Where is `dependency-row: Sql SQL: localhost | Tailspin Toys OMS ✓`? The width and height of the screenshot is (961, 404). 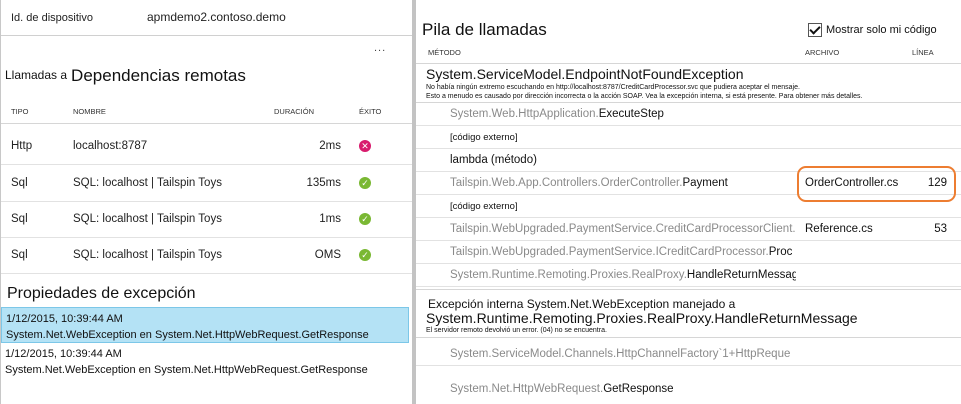 dependency-row: Sql SQL: localhost | Tailspin Toys OMS ✓ is located at coordinates (207, 256).